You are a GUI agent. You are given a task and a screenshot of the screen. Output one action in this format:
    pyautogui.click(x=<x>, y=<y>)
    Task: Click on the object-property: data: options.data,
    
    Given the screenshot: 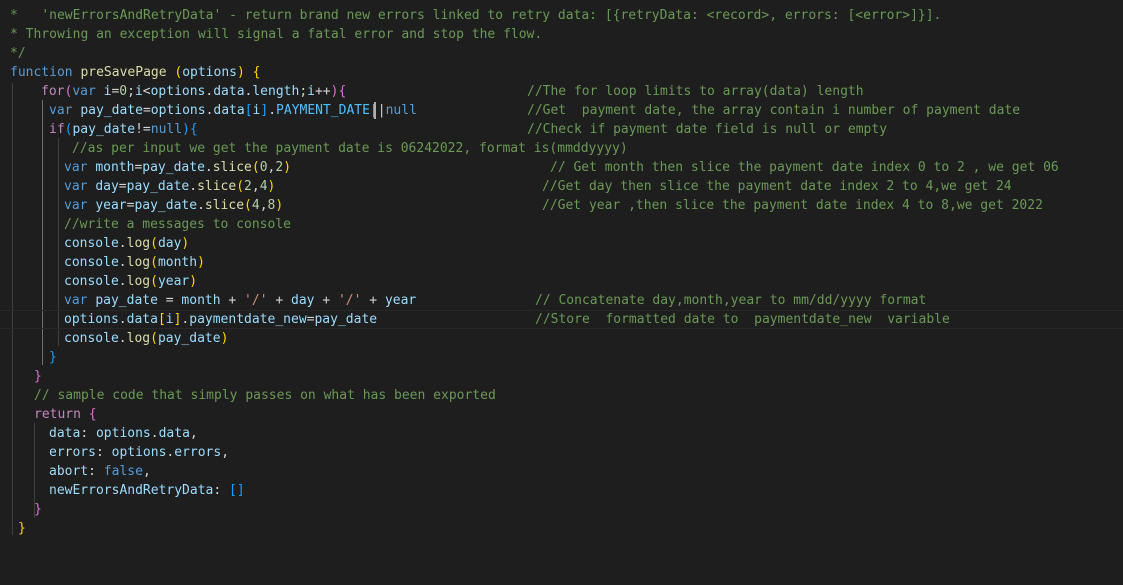 What is the action you would take?
    pyautogui.click(x=123, y=433)
    